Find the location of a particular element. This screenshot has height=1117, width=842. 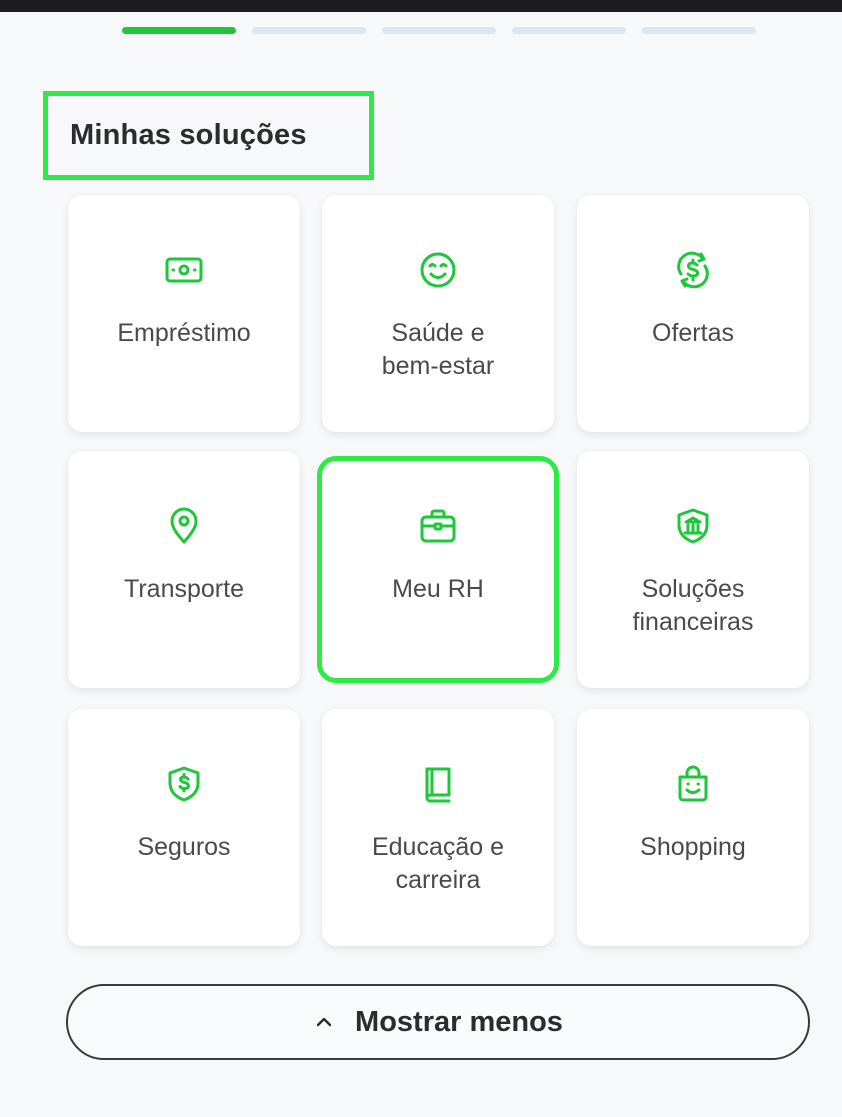

card-educacao-carreira: Educação e carreira is located at coordinates (438, 827).